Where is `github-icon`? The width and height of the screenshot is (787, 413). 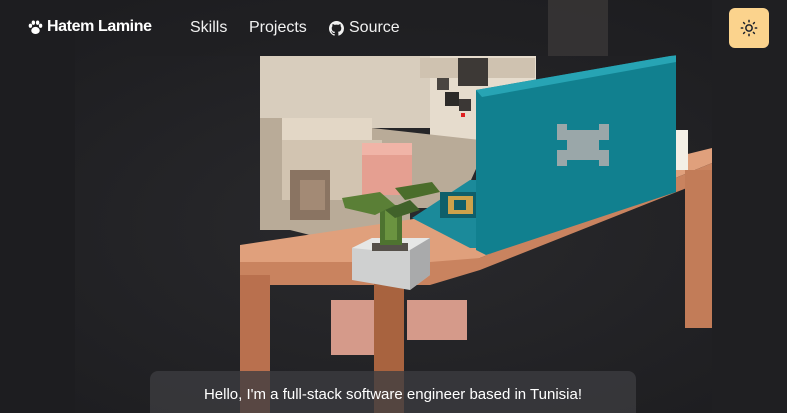 github-icon is located at coordinates (336, 28).